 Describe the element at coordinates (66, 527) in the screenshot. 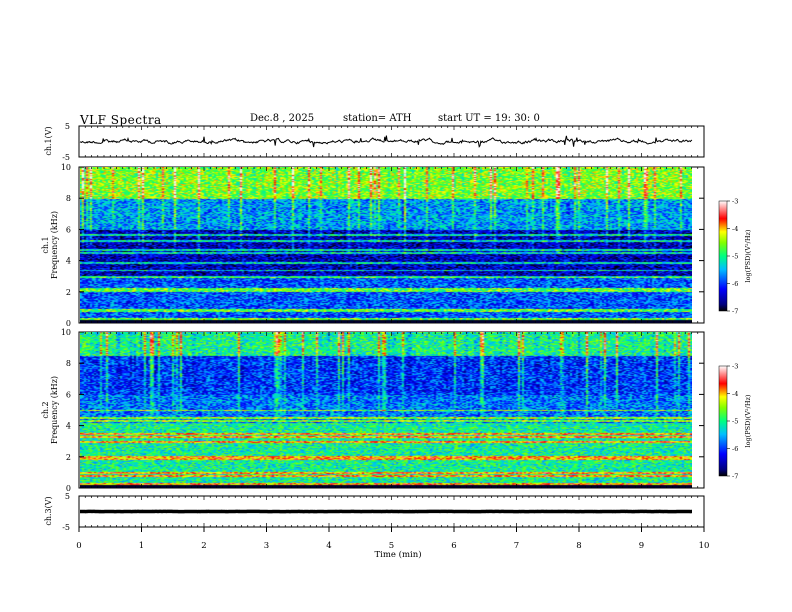

I see `ch3-ytick-bottom: -5` at that location.